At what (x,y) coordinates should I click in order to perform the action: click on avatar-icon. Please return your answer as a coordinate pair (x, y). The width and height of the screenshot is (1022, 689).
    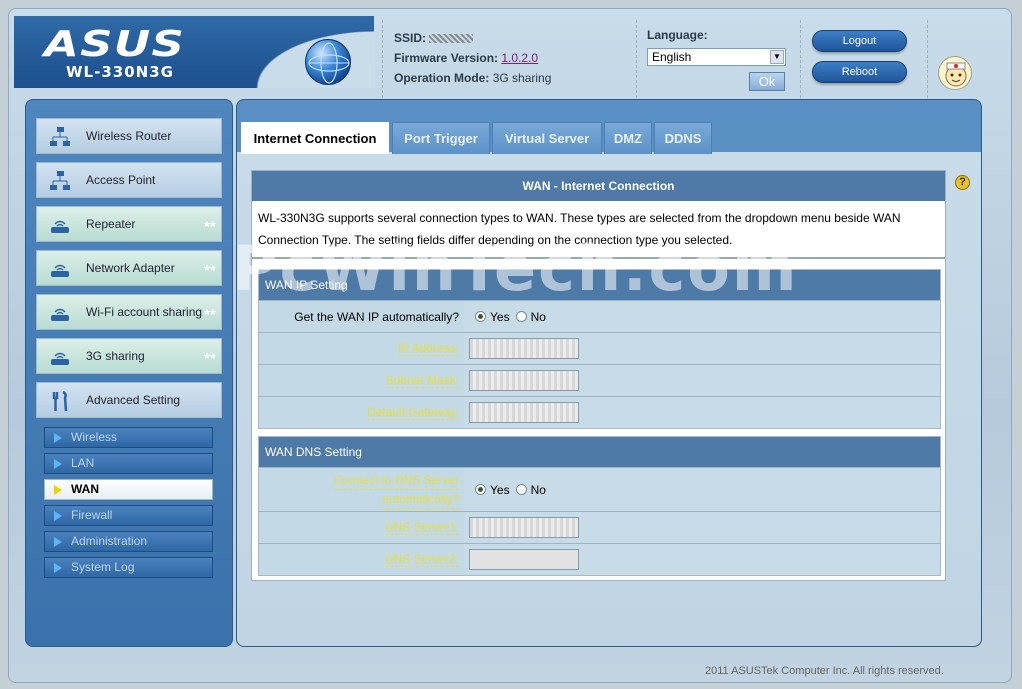
    Looking at the image, I should click on (955, 73).